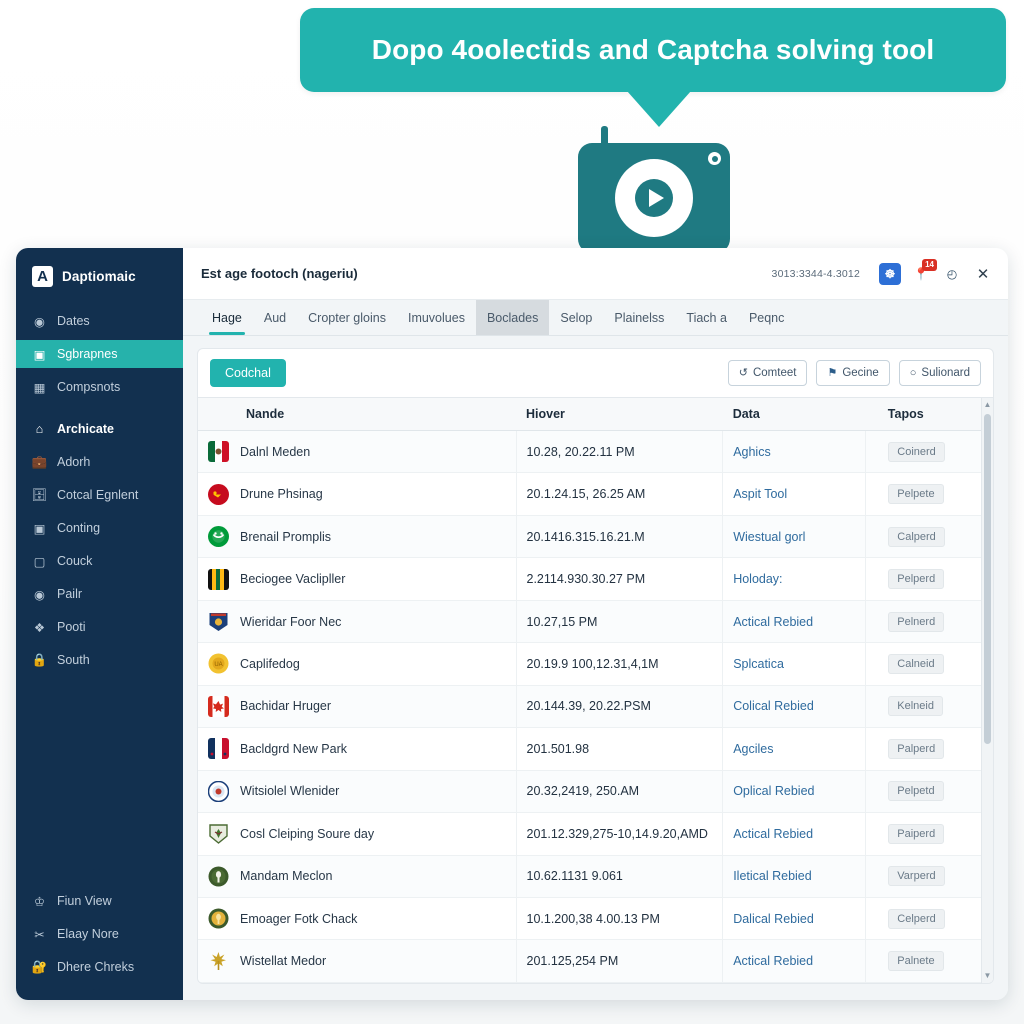 This screenshot has width=1024, height=1024. Describe the element at coordinates (218, 749) in the screenshot. I see `france-flag-icon` at that location.